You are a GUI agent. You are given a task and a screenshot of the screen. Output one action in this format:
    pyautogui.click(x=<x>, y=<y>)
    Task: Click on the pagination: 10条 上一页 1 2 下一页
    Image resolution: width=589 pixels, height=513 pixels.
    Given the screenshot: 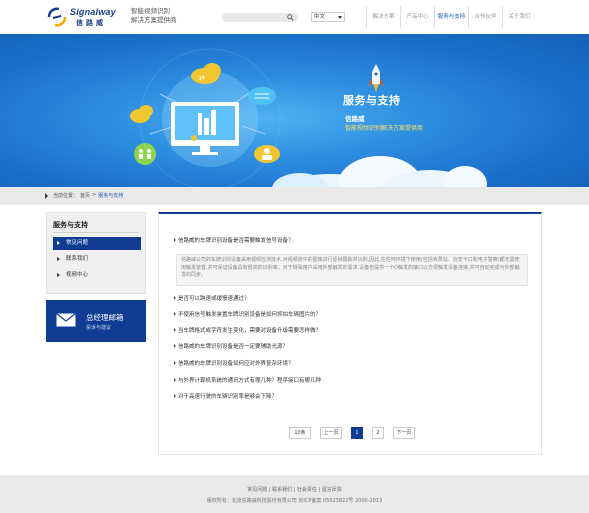 What is the action you would take?
    pyautogui.click(x=352, y=433)
    